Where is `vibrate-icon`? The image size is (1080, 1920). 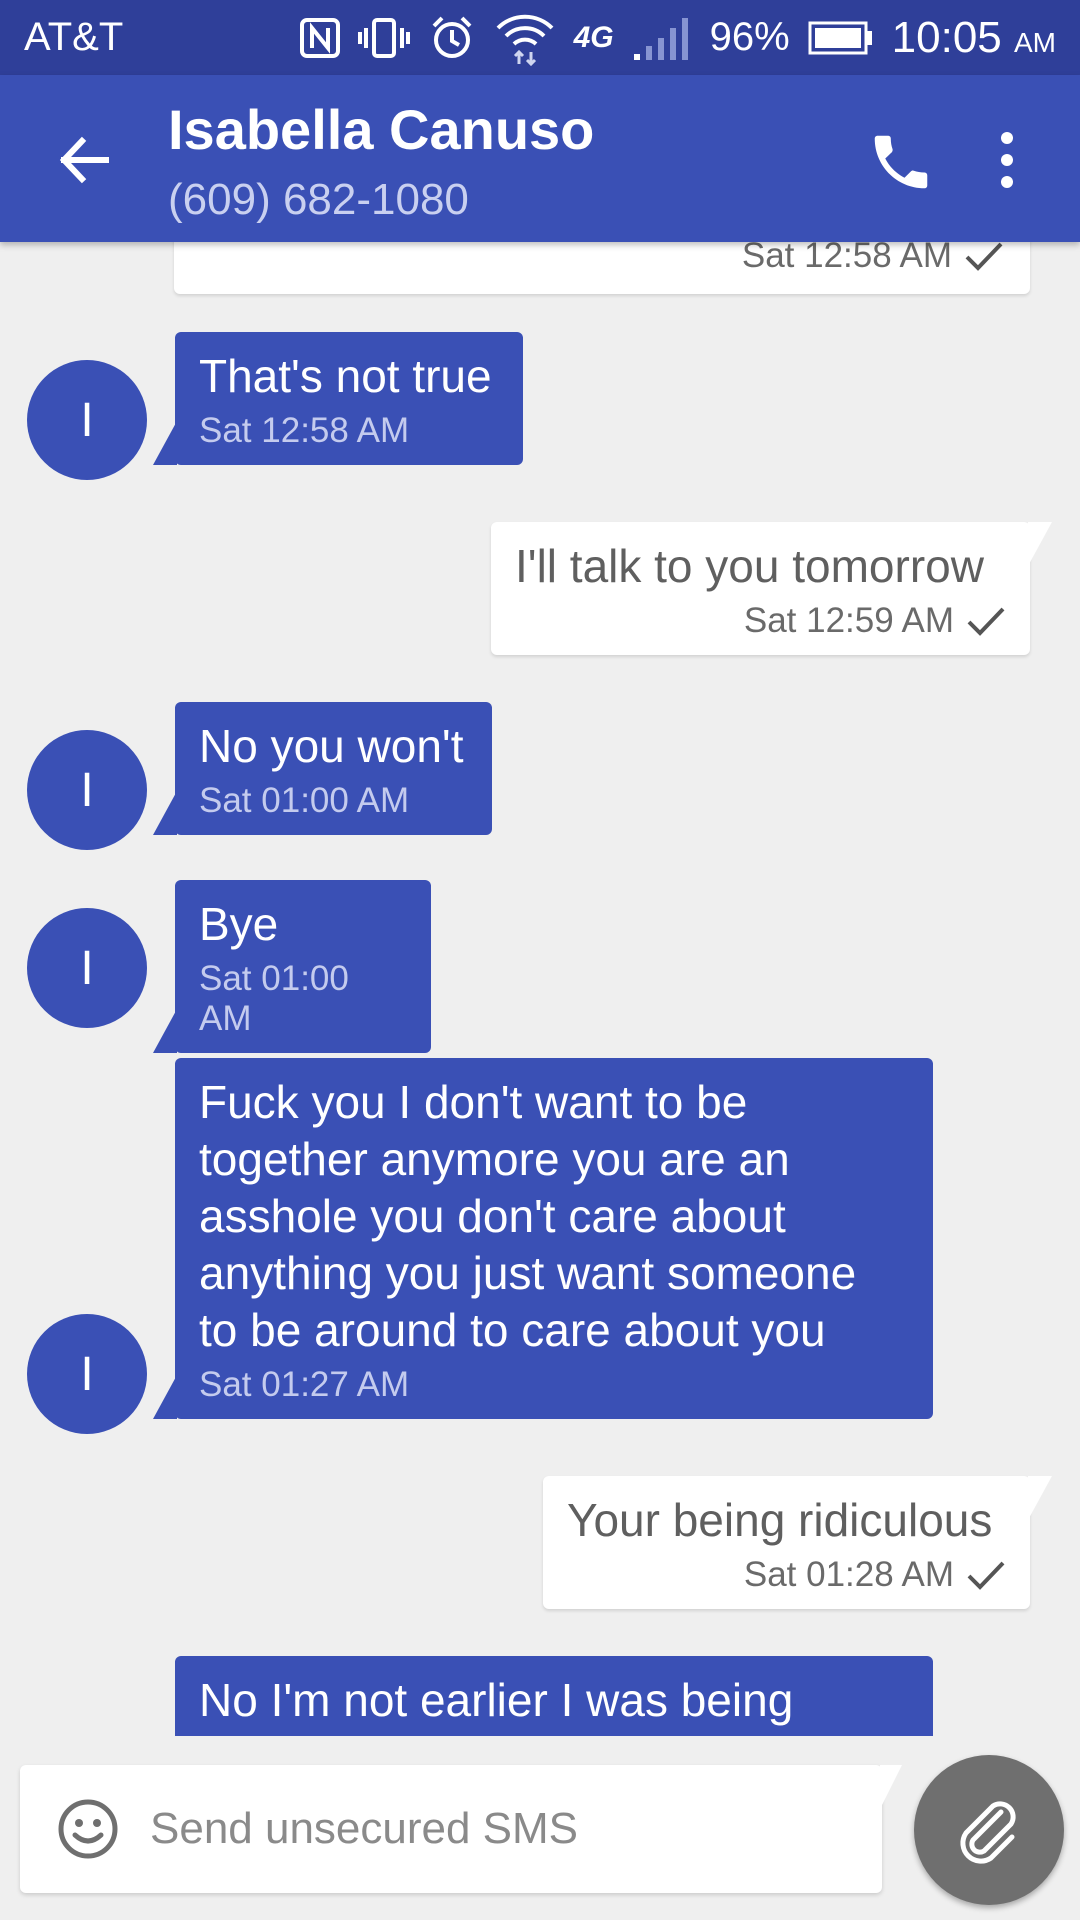 vibrate-icon is located at coordinates (383, 38).